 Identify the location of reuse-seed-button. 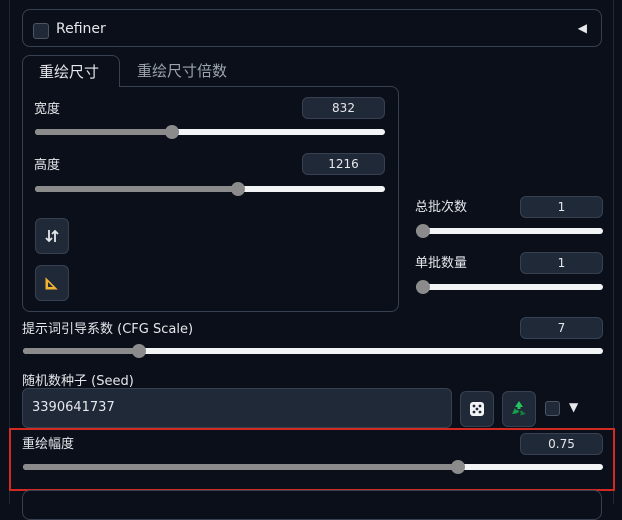
(519, 409).